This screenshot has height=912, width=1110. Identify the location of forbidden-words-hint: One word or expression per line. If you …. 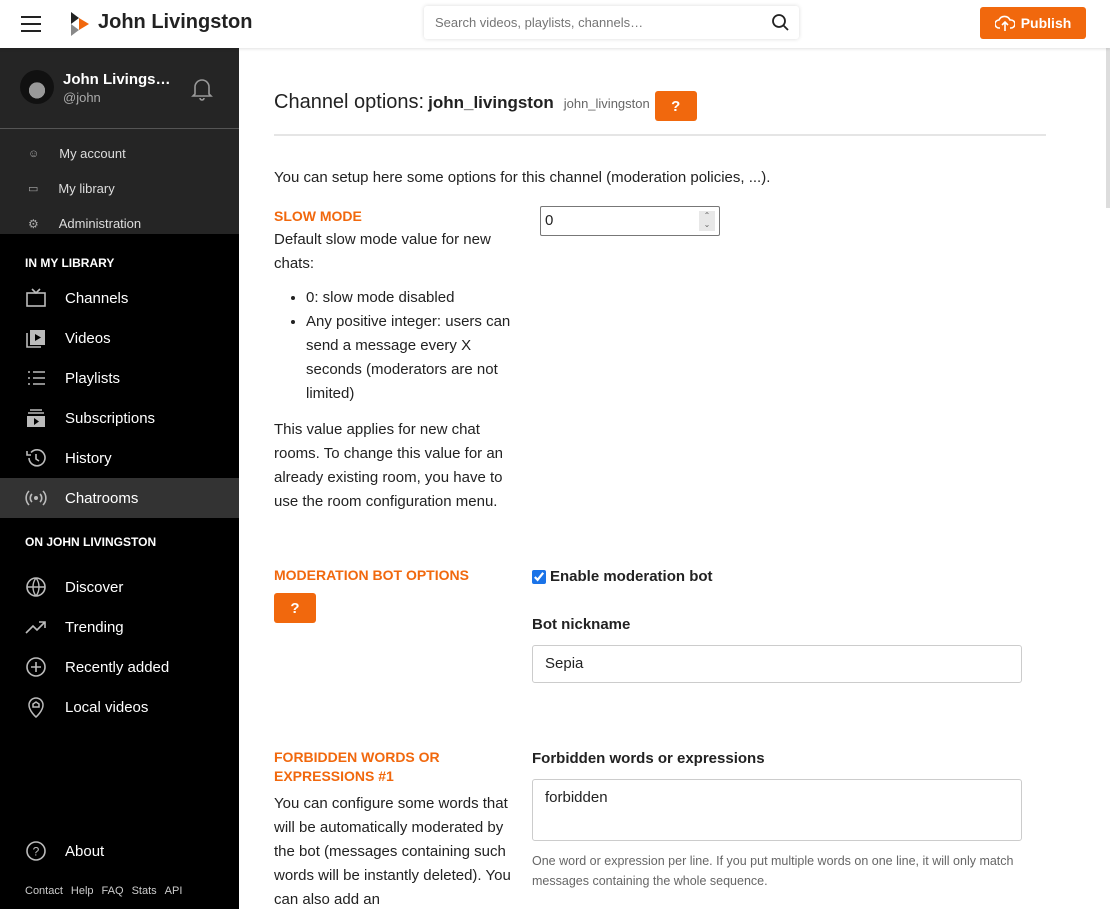
(773, 871).